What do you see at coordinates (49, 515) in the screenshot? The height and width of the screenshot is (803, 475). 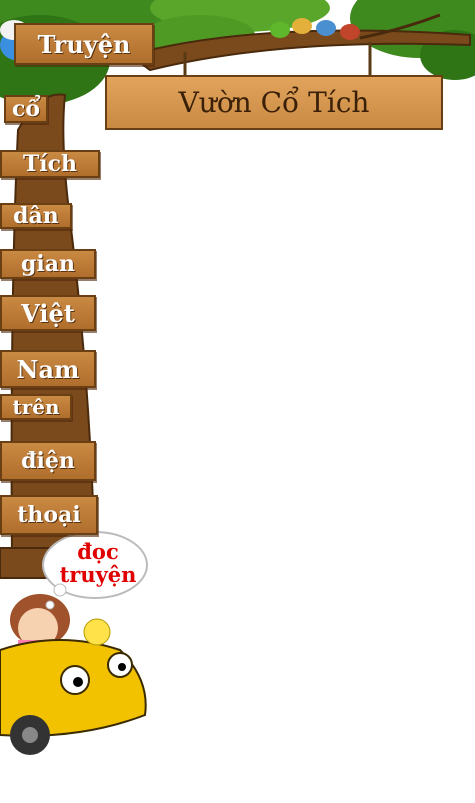 I see `nav-sign-10: thoại` at bounding box center [49, 515].